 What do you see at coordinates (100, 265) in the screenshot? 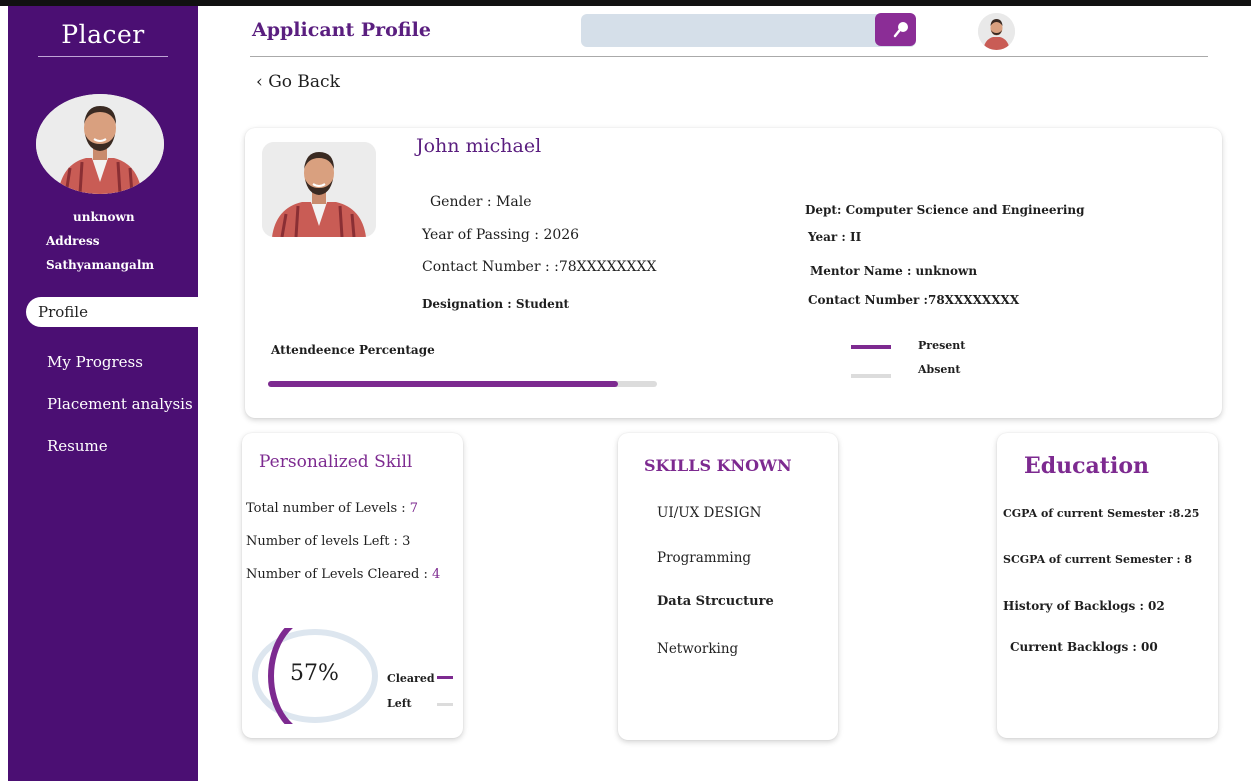
I see `sidebar-address-value: Sathyamangalm` at bounding box center [100, 265].